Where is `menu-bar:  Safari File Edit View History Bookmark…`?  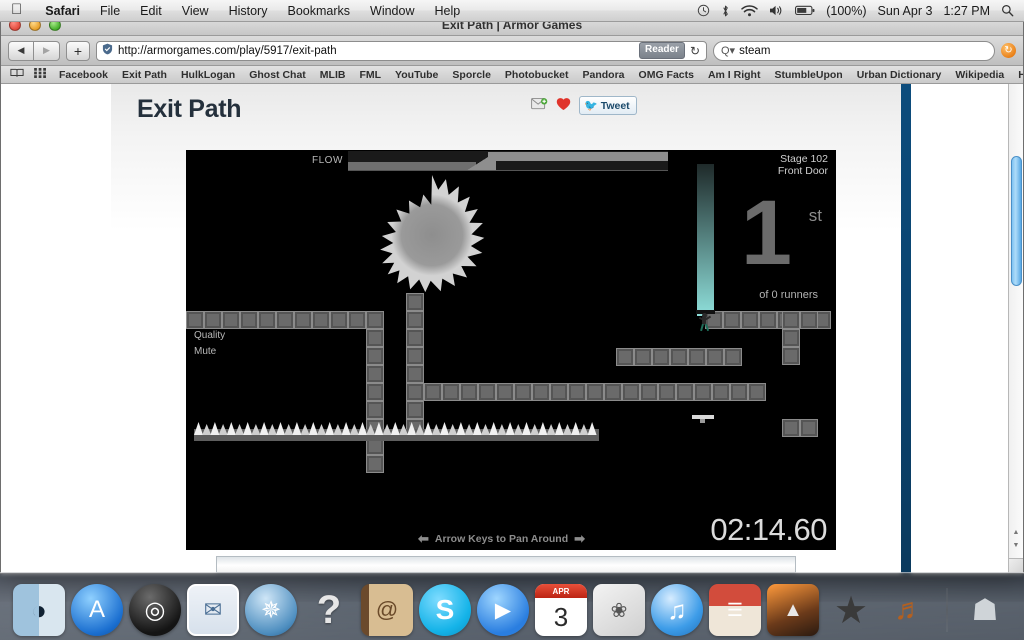
menu-bar:  Safari File Edit View History Bookmark… is located at coordinates (512, 11).